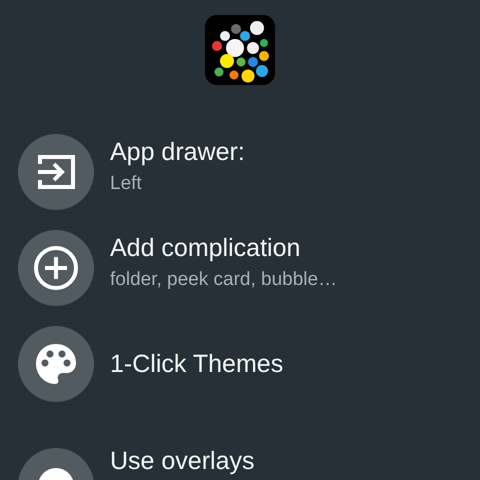 The width and height of the screenshot is (480, 480). Describe the element at coordinates (197, 364) in the screenshot. I see `setting-title: 1-Click Themes` at that location.